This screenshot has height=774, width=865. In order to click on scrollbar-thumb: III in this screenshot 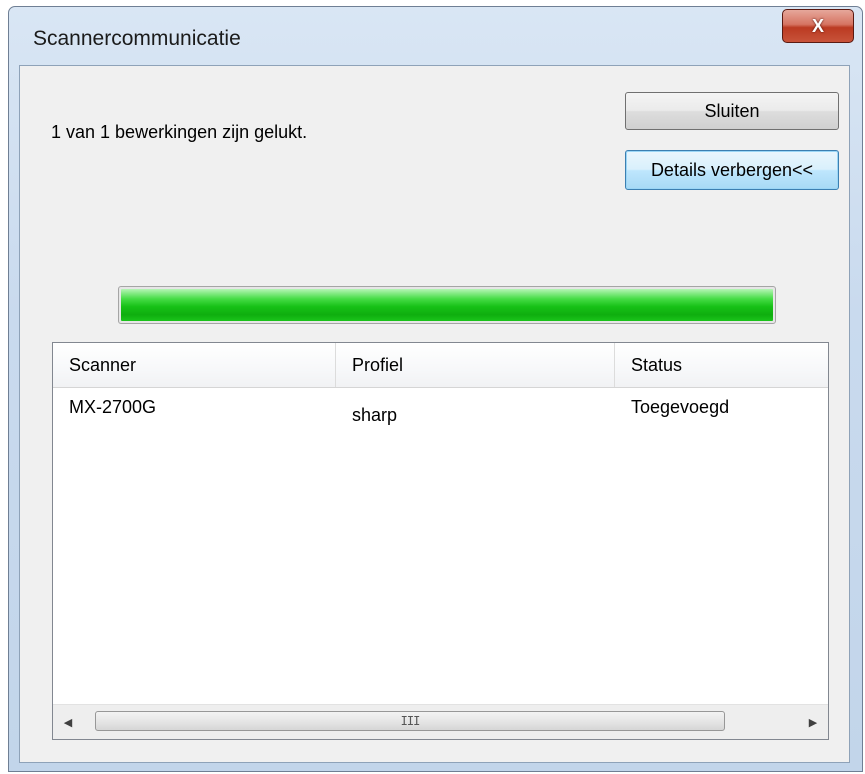, I will do `click(410, 721)`.